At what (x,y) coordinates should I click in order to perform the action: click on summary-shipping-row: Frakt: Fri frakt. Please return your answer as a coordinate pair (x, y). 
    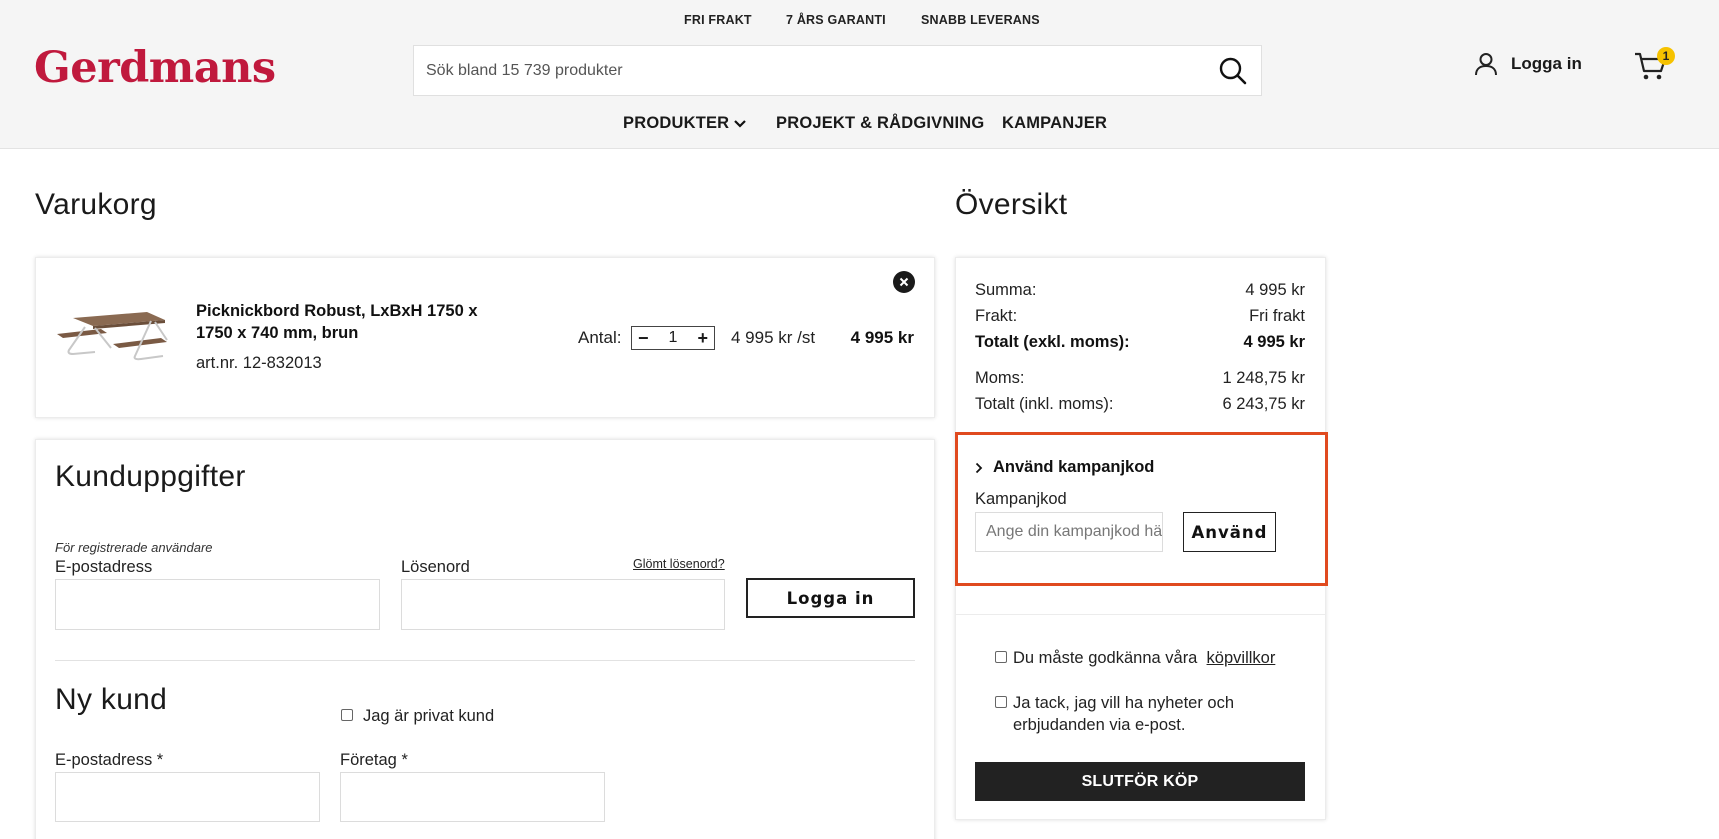
    Looking at the image, I should click on (1140, 316).